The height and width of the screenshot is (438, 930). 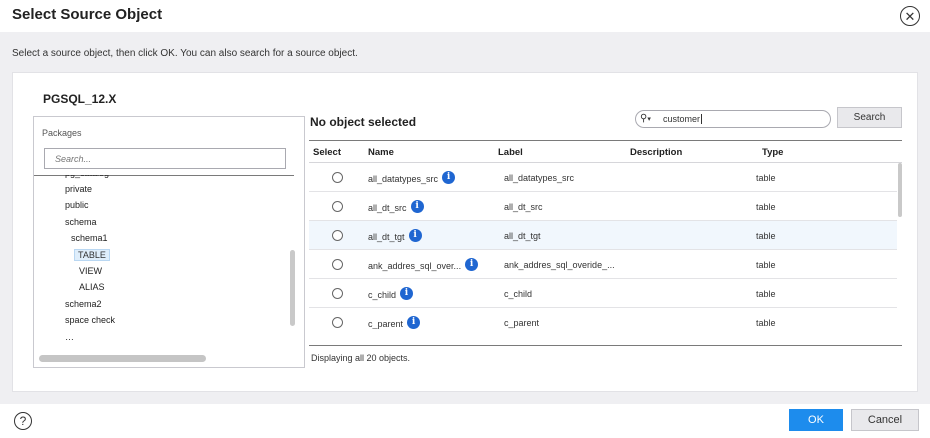 What do you see at coordinates (900, 190) in the screenshot?
I see `table-vertical-scrollbar` at bounding box center [900, 190].